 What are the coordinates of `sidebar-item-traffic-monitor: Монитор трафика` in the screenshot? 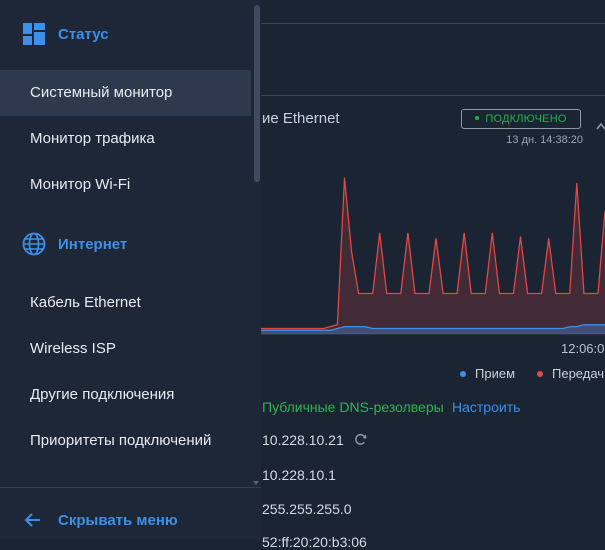 It's located at (125, 139).